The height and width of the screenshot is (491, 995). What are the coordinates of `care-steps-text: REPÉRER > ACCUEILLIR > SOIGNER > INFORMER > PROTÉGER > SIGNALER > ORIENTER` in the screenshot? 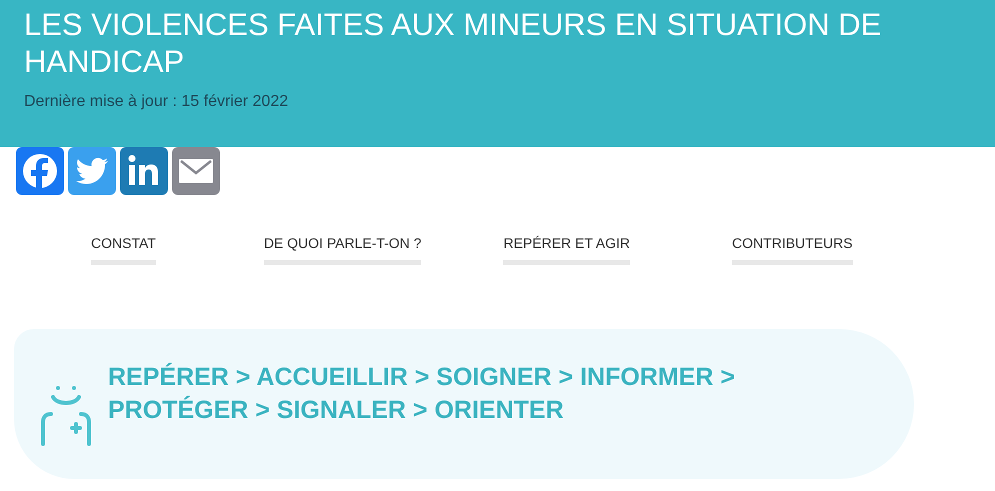 It's located at (422, 394).